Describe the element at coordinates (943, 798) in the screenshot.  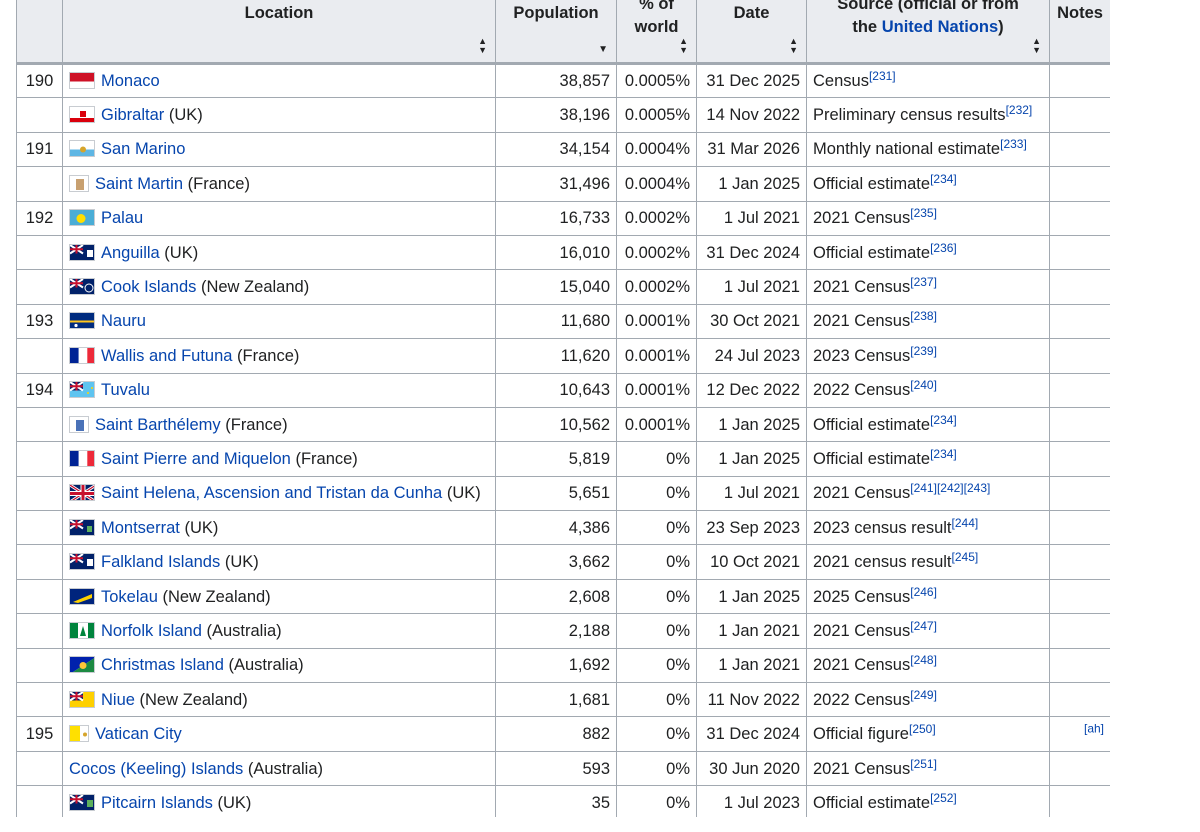
I see `reference-link: [252]` at that location.